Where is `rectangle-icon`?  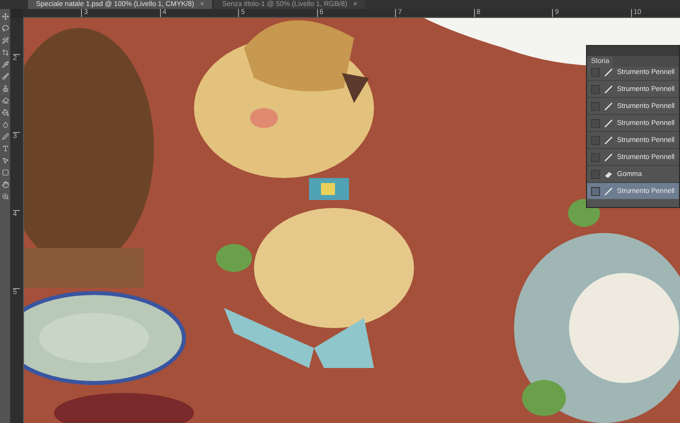
rectangle-icon is located at coordinates (5, 172).